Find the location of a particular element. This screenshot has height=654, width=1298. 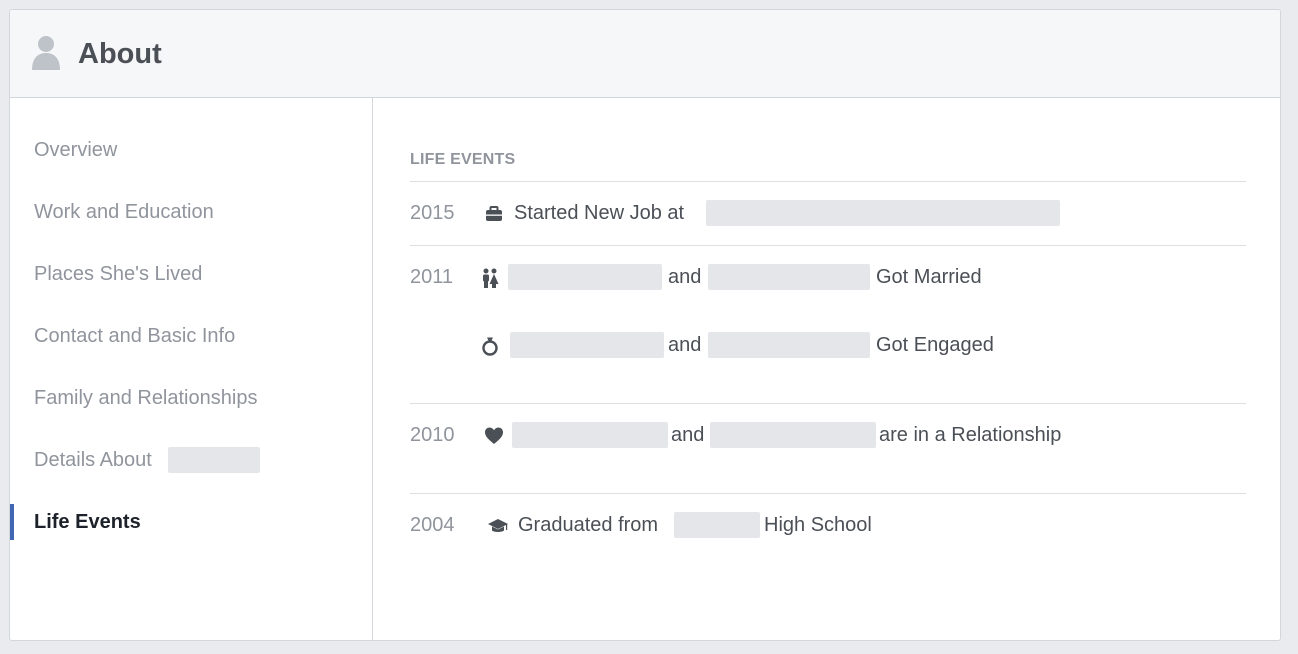

sidebar-item-label: Details About is located at coordinates (93, 460).